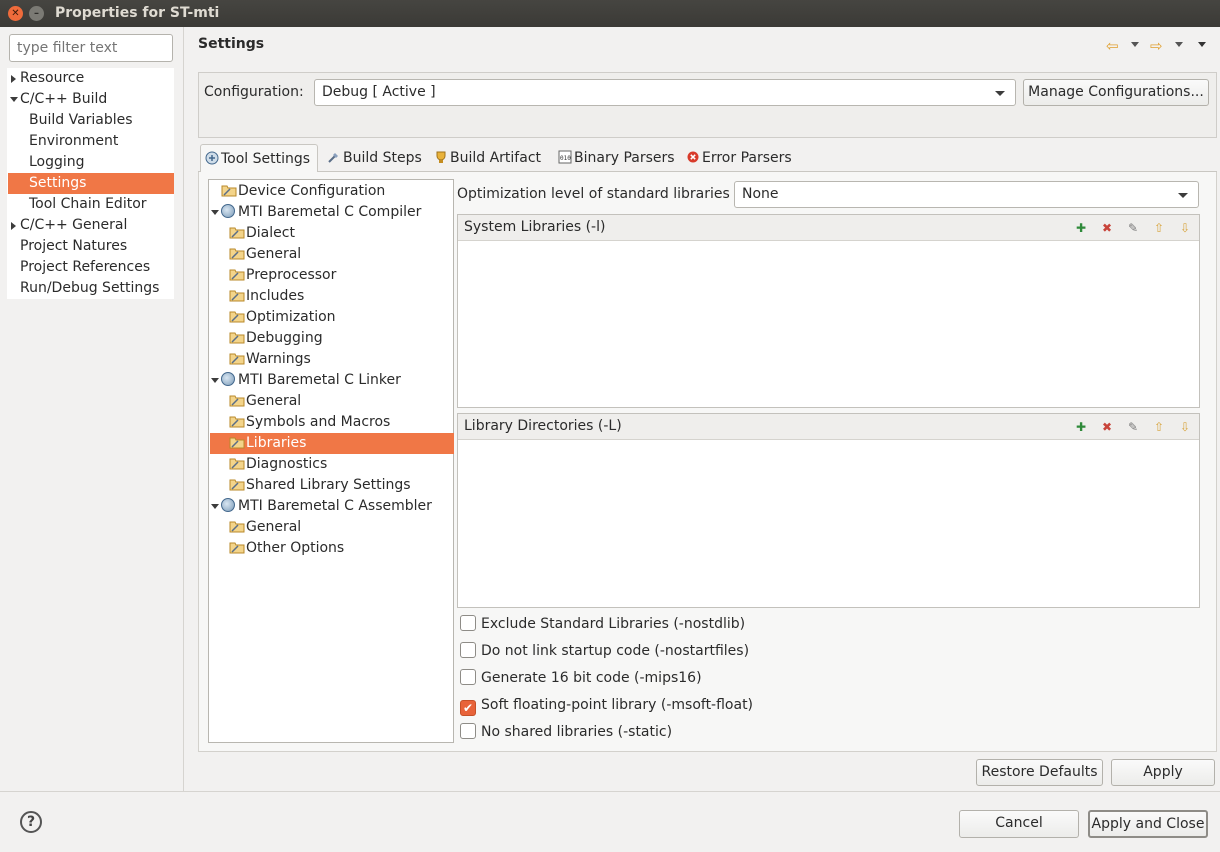  What do you see at coordinates (602, 624) in the screenshot?
I see `checkbox-nostdlib: Exclude Standard Libraries (-nostdlib)` at bounding box center [602, 624].